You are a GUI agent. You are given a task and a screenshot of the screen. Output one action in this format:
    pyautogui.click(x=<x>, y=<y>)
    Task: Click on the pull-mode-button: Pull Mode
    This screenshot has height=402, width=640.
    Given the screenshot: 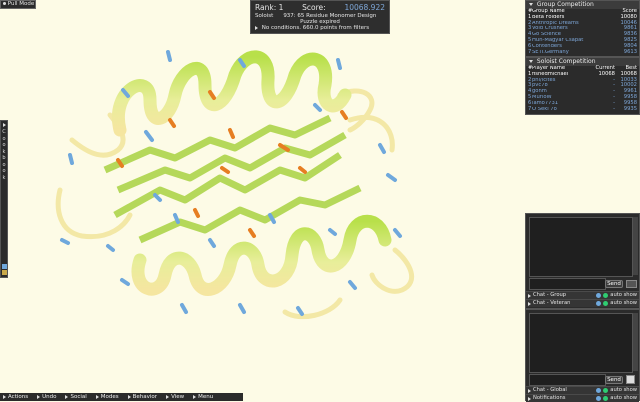 What is the action you would take?
    pyautogui.click(x=18, y=4)
    